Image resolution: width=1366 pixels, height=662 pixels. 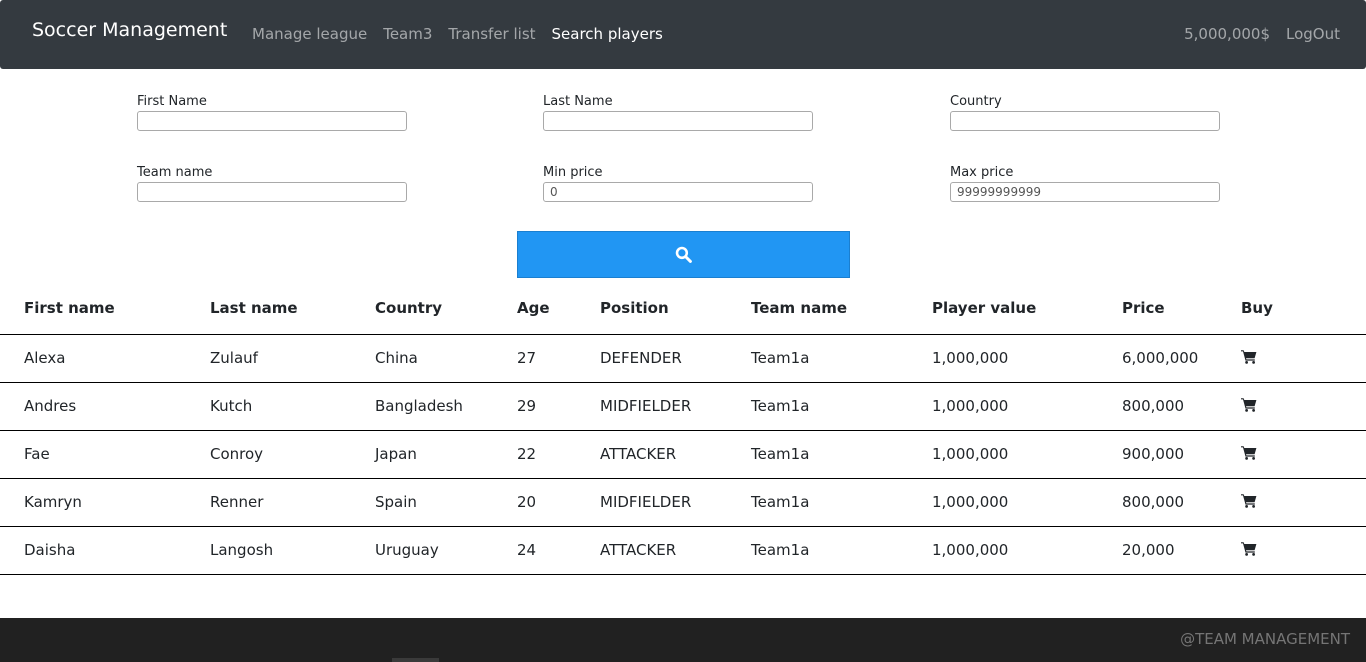 I want to click on cell-last-name: Renner, so click(x=292, y=502).